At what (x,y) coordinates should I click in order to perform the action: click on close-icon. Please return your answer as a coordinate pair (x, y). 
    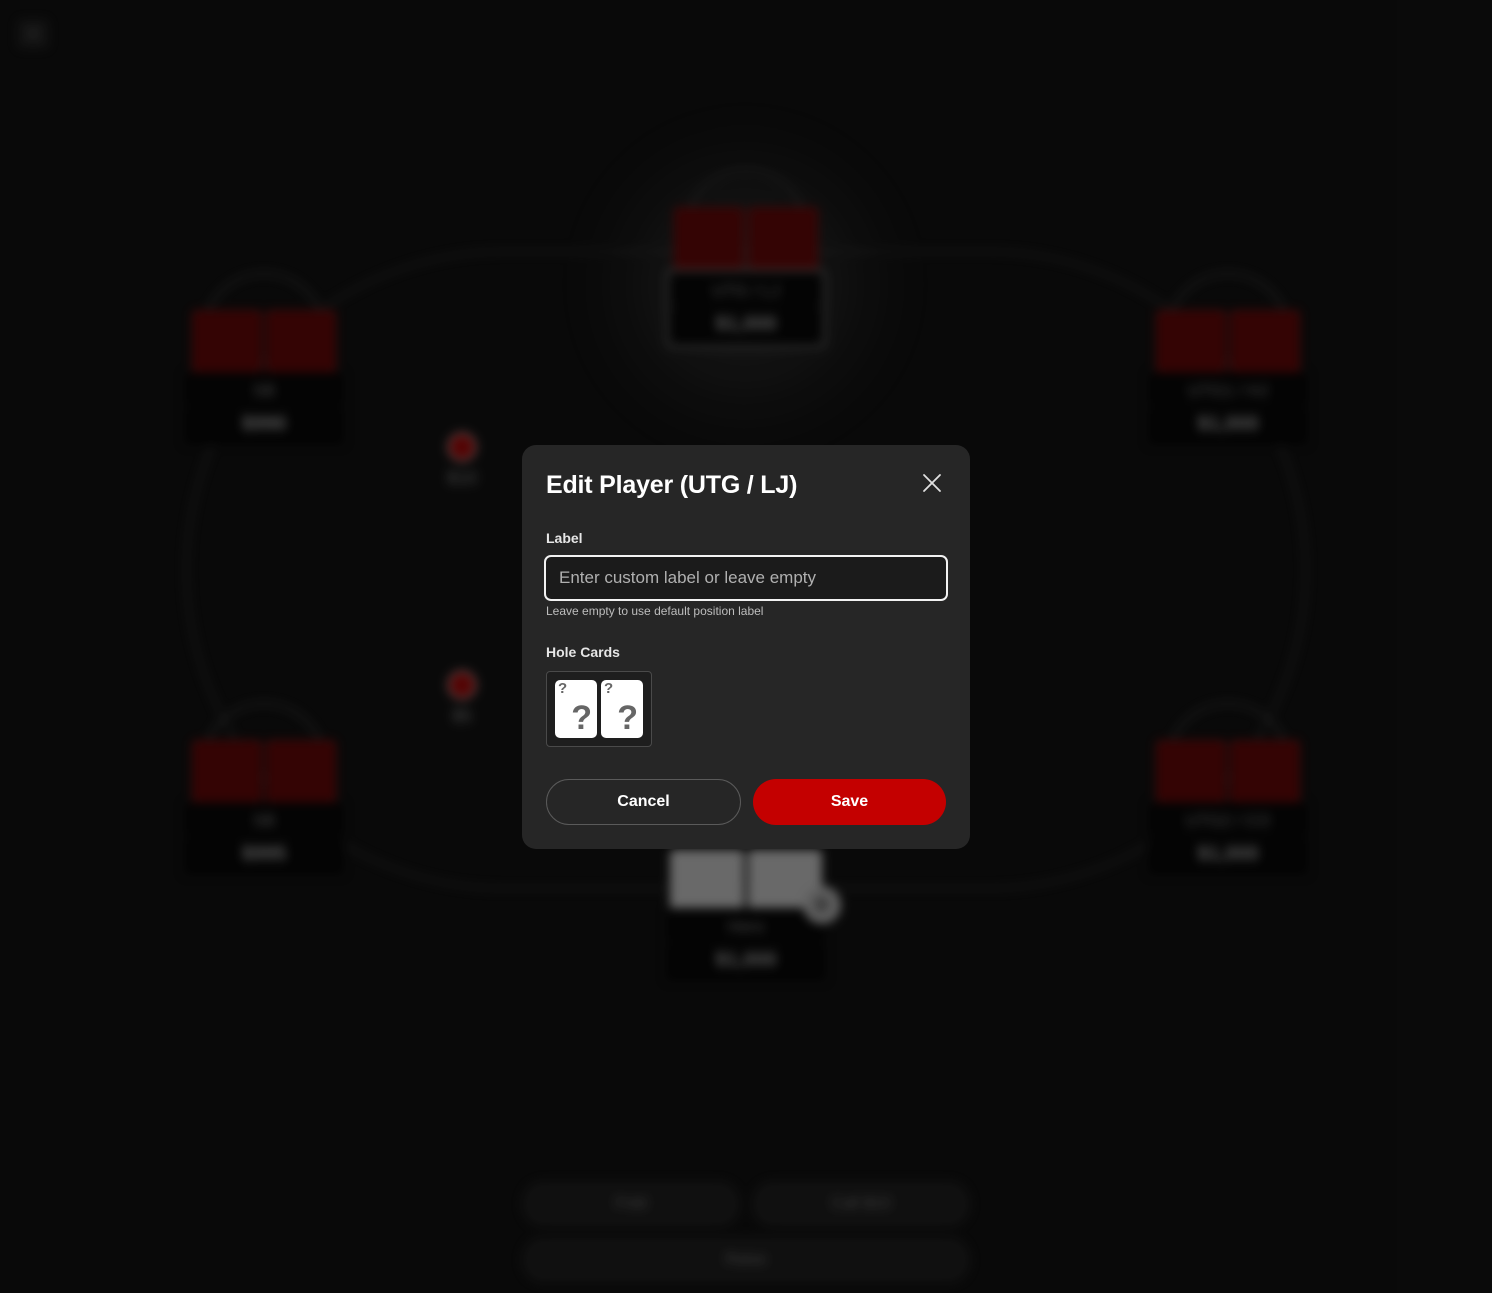
    Looking at the image, I should click on (932, 483).